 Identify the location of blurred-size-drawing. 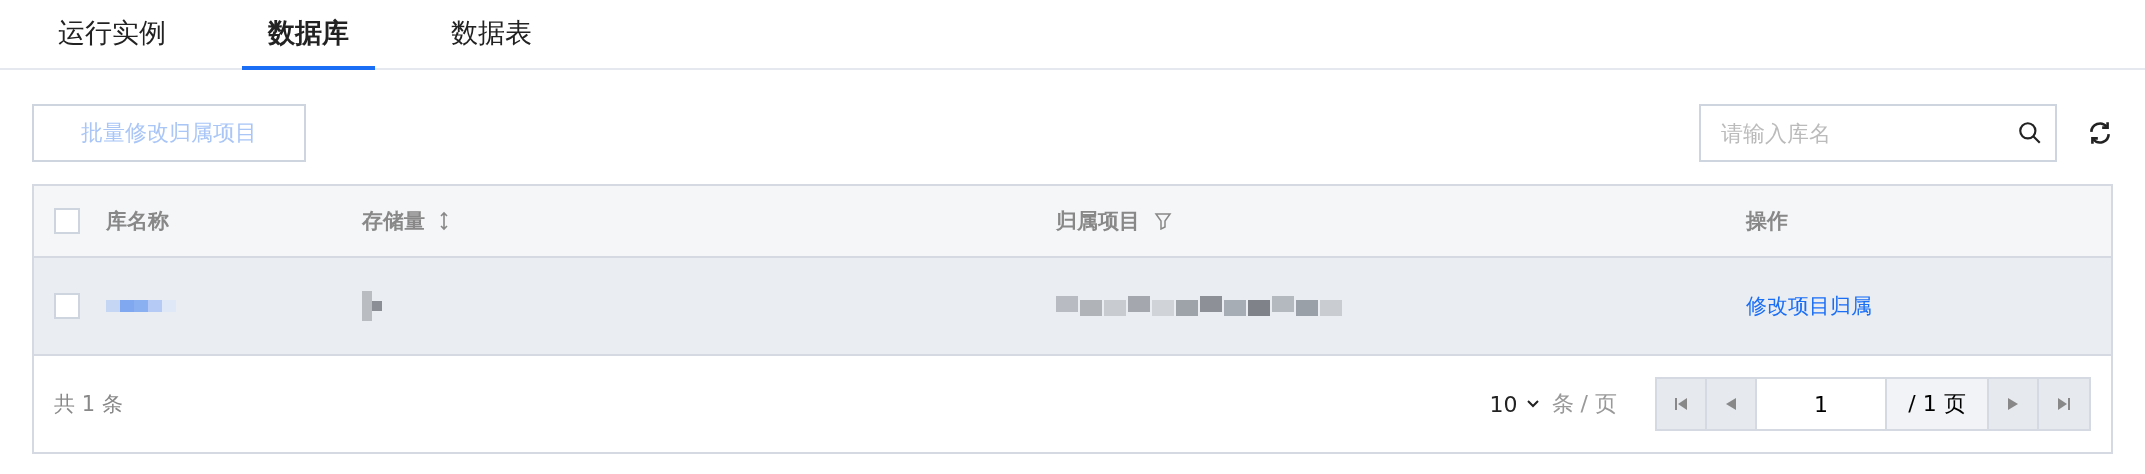
(372, 306).